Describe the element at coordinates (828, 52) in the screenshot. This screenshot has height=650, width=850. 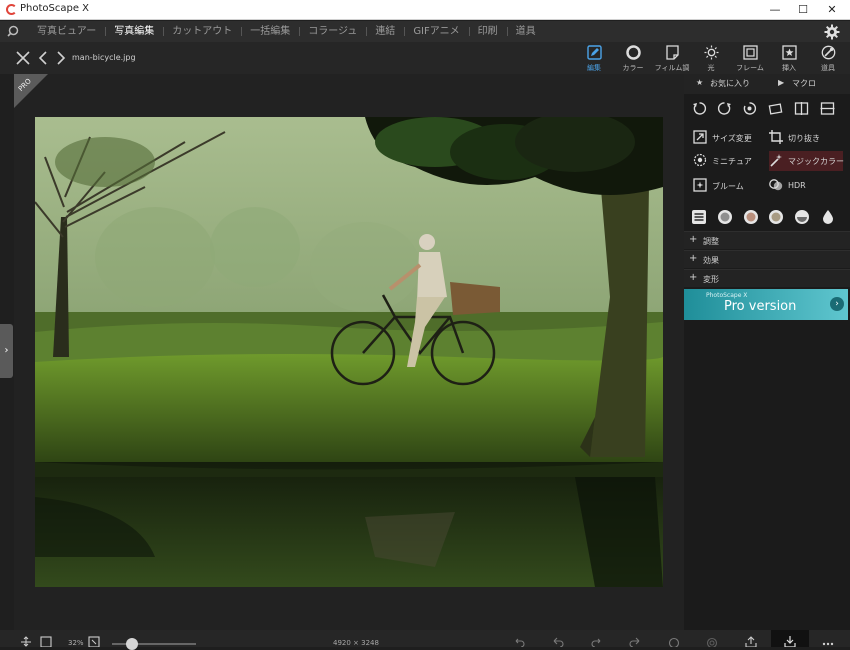
I see `tools-icon` at that location.